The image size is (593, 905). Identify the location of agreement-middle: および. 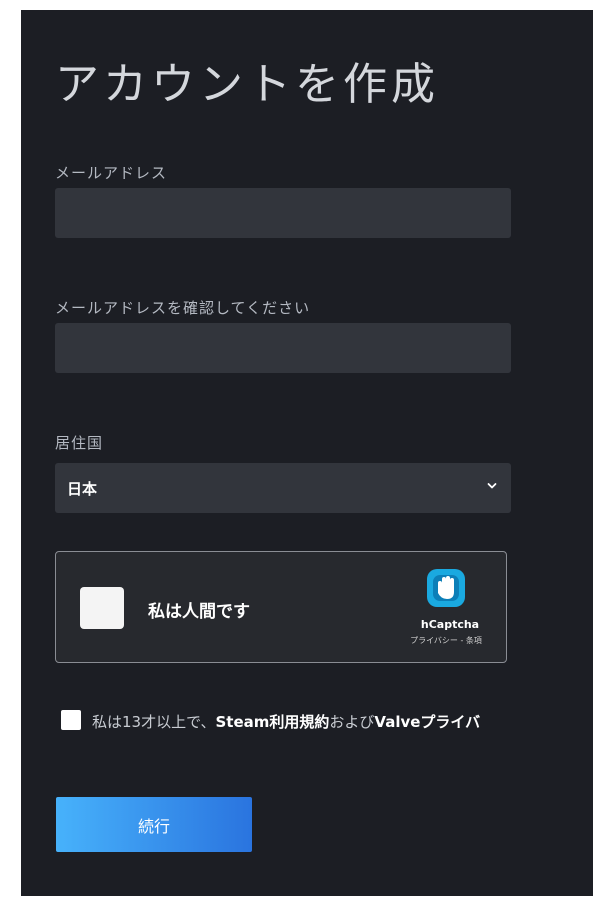
(352, 722).